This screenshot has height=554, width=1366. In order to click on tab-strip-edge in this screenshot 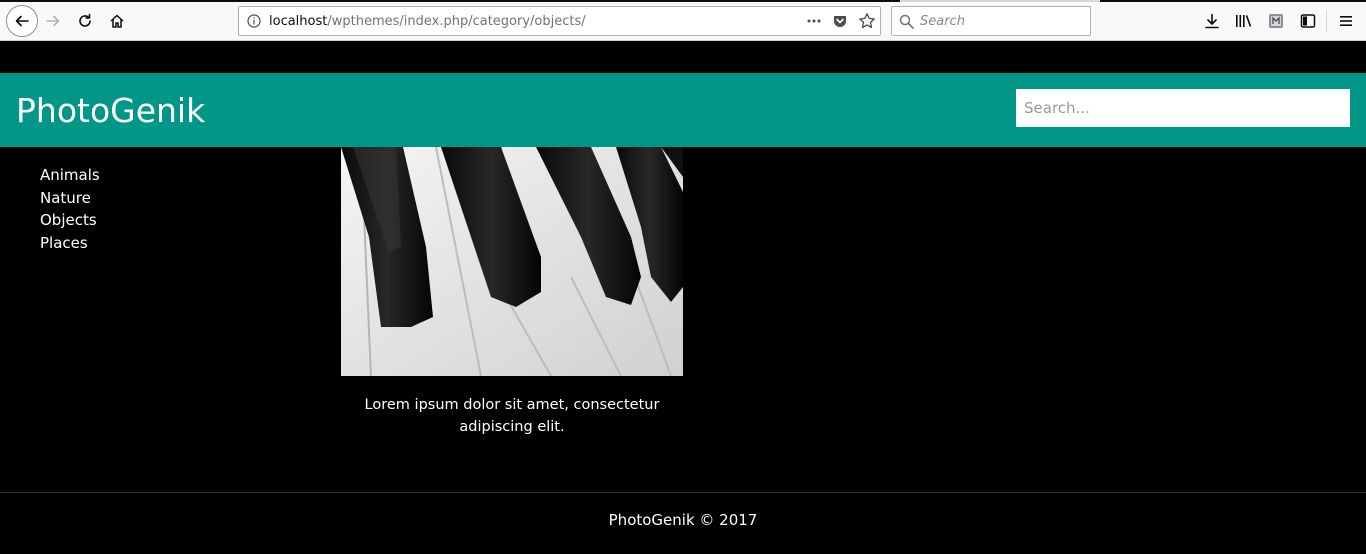, I will do `click(683, 1)`.